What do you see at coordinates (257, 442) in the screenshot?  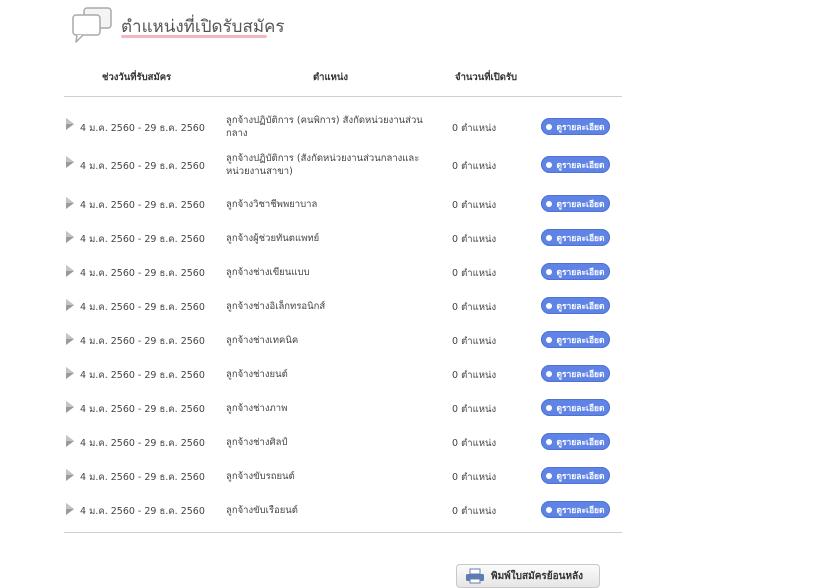 I see `row-position: ลูกจ้างช่างศิลป์` at bounding box center [257, 442].